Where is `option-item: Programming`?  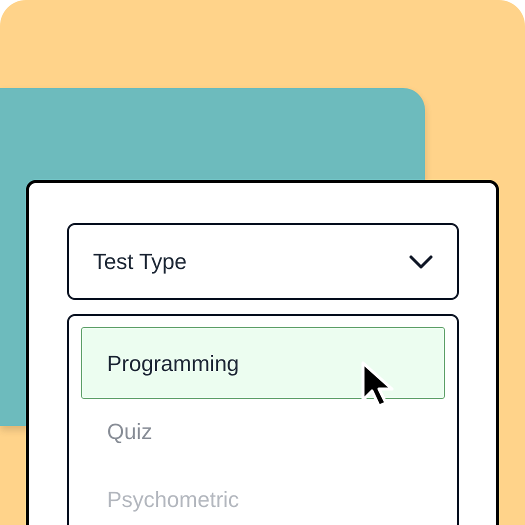 option-item: Programming is located at coordinates (263, 363).